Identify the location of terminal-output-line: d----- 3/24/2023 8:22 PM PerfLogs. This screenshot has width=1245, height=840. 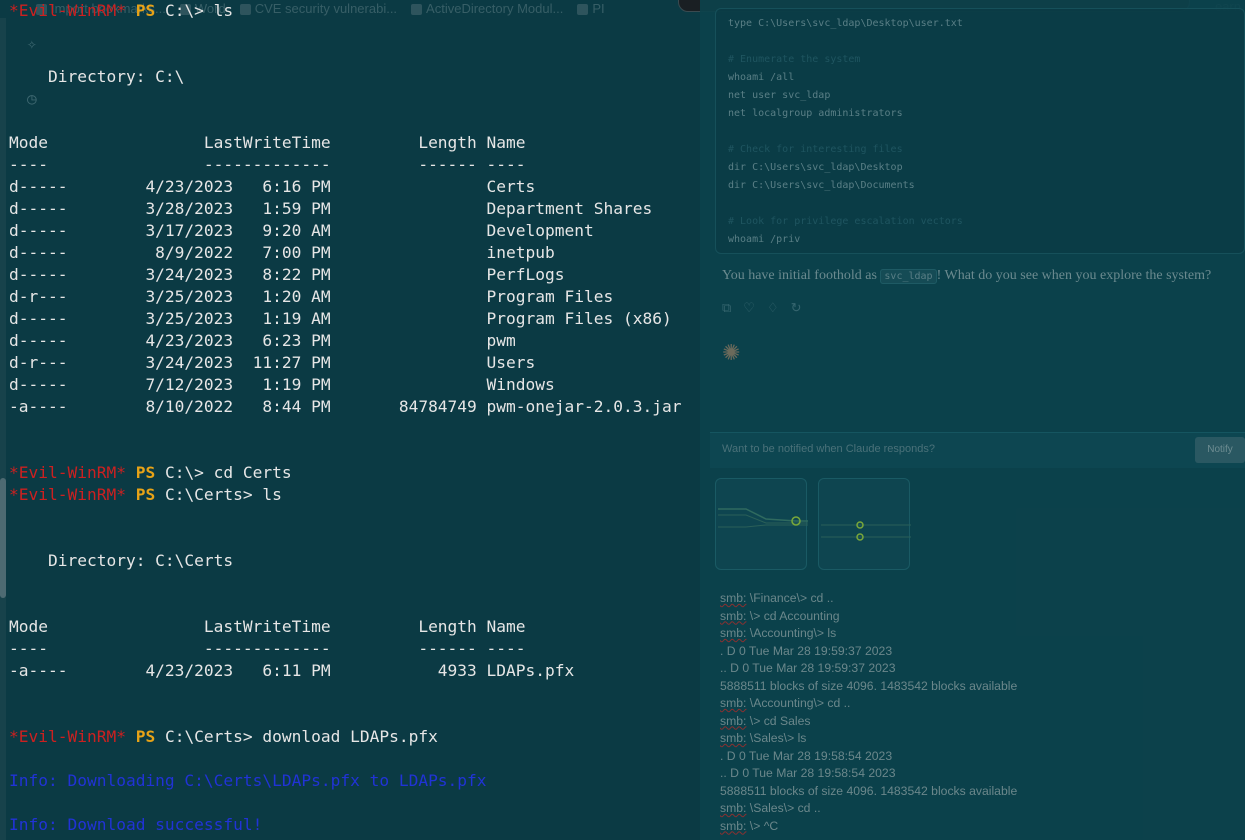
(287, 274).